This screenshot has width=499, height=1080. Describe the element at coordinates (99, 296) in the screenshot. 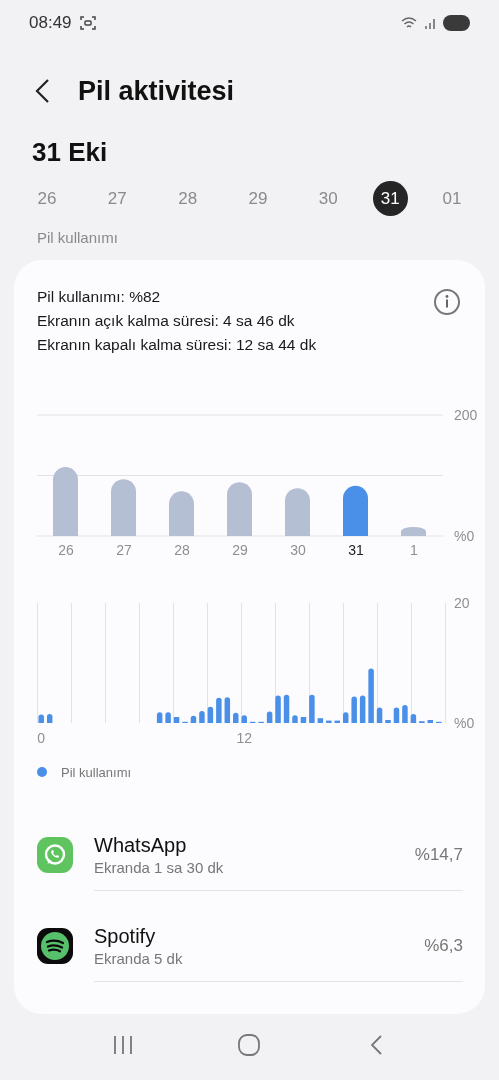

I see `summary-text: Pil kullanımı: %82` at that location.